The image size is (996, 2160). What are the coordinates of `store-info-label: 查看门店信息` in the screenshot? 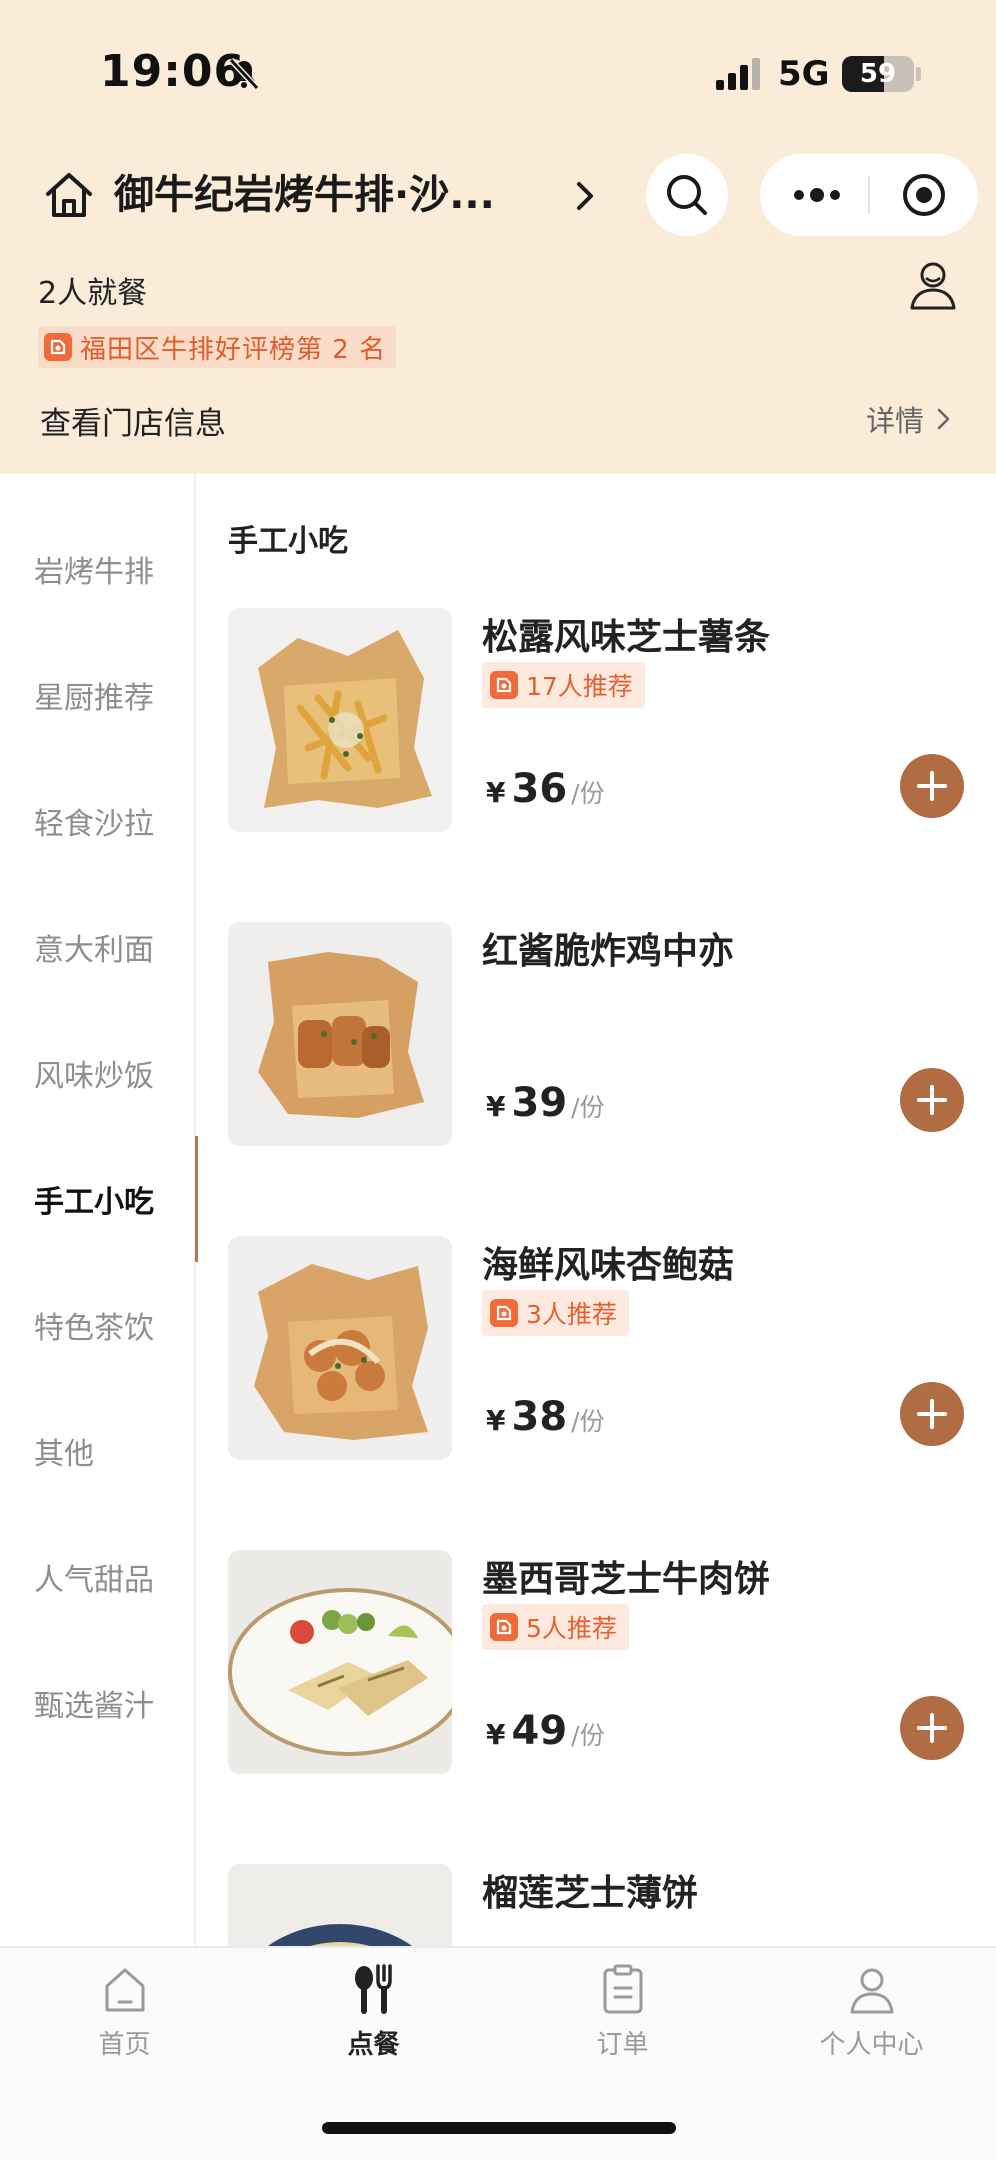 It's located at (133, 420).